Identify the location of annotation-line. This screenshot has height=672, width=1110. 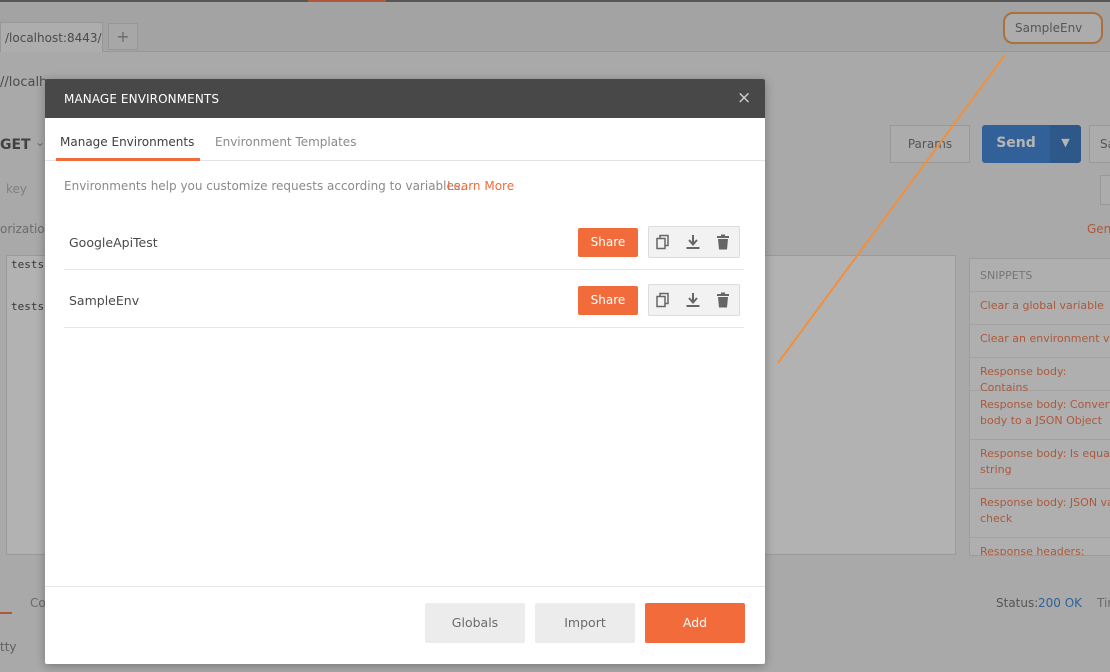
(891, 209).